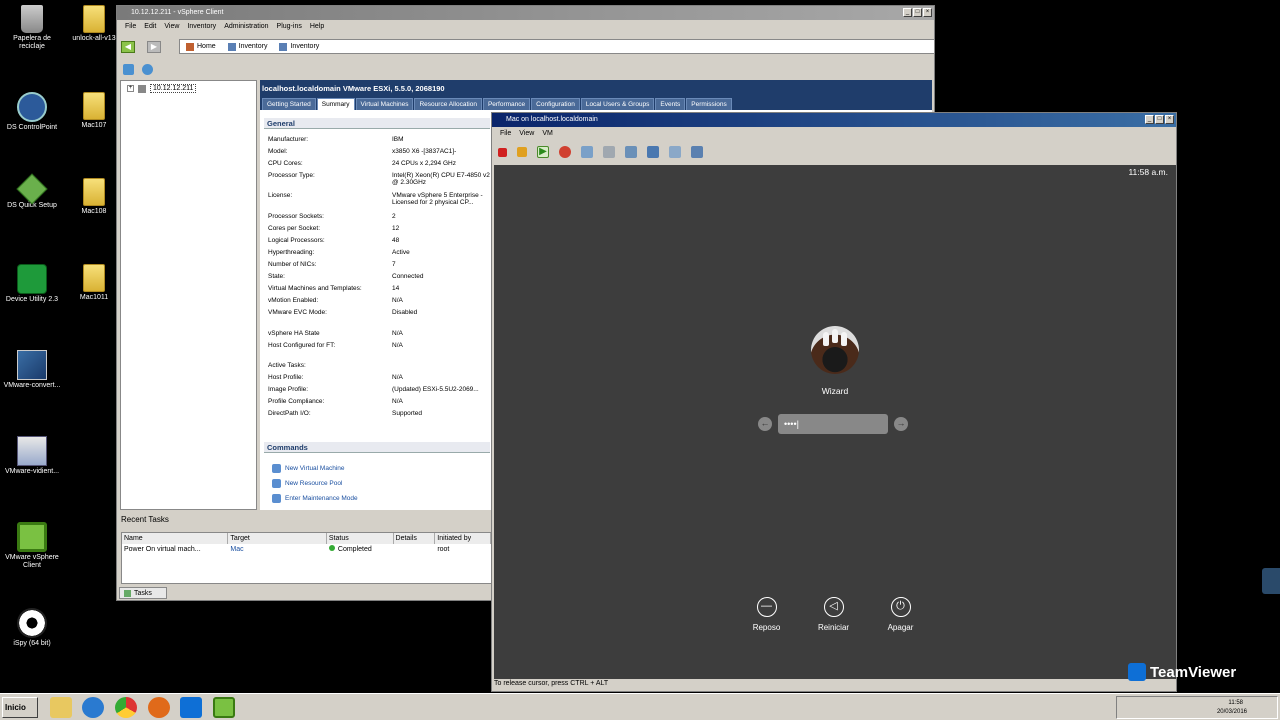  I want to click on taskbar-firefox-icon, so click(159, 707).